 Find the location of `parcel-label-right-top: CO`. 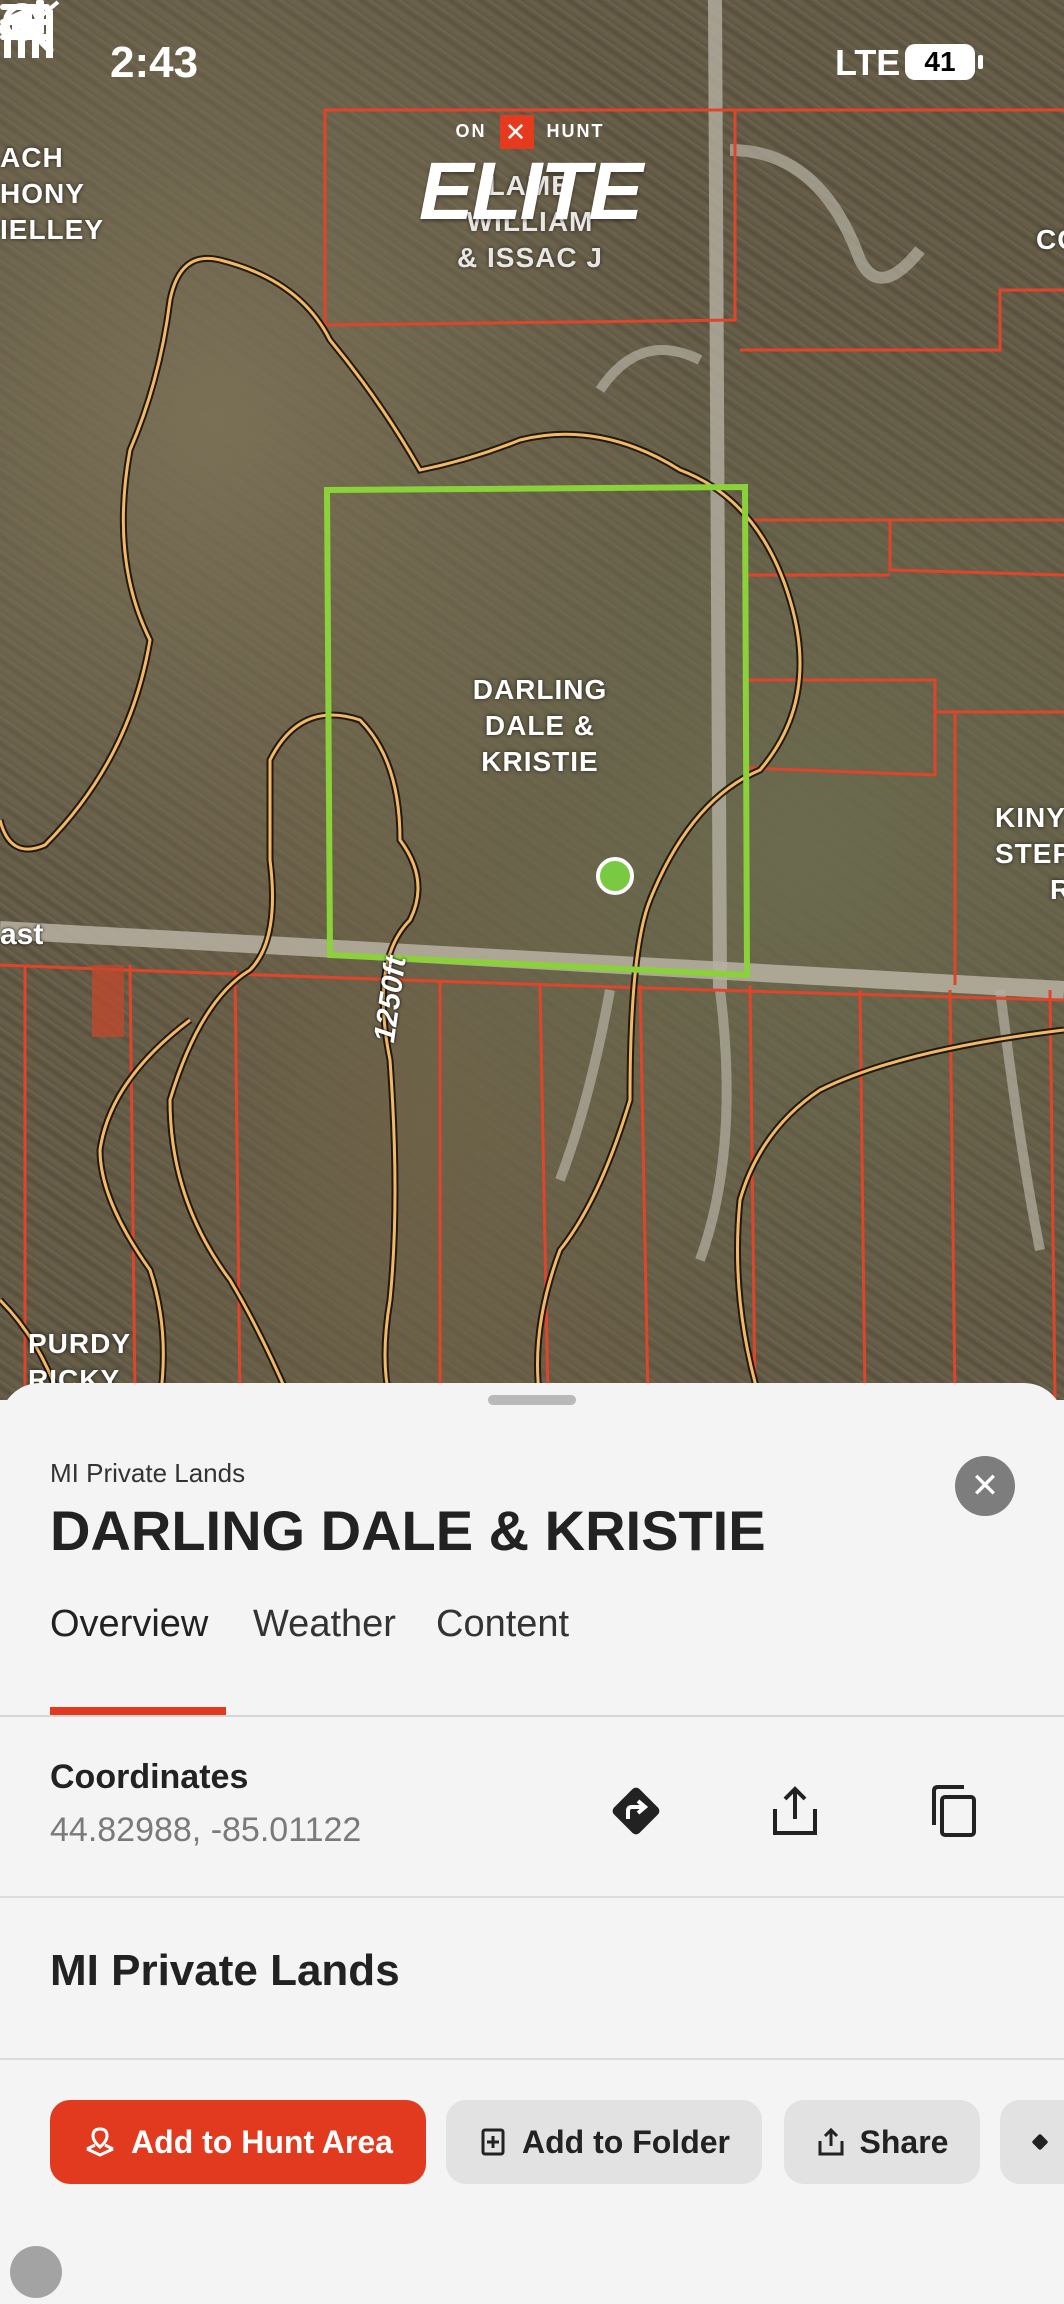

parcel-label-right-top: CO is located at coordinates (1050, 239).